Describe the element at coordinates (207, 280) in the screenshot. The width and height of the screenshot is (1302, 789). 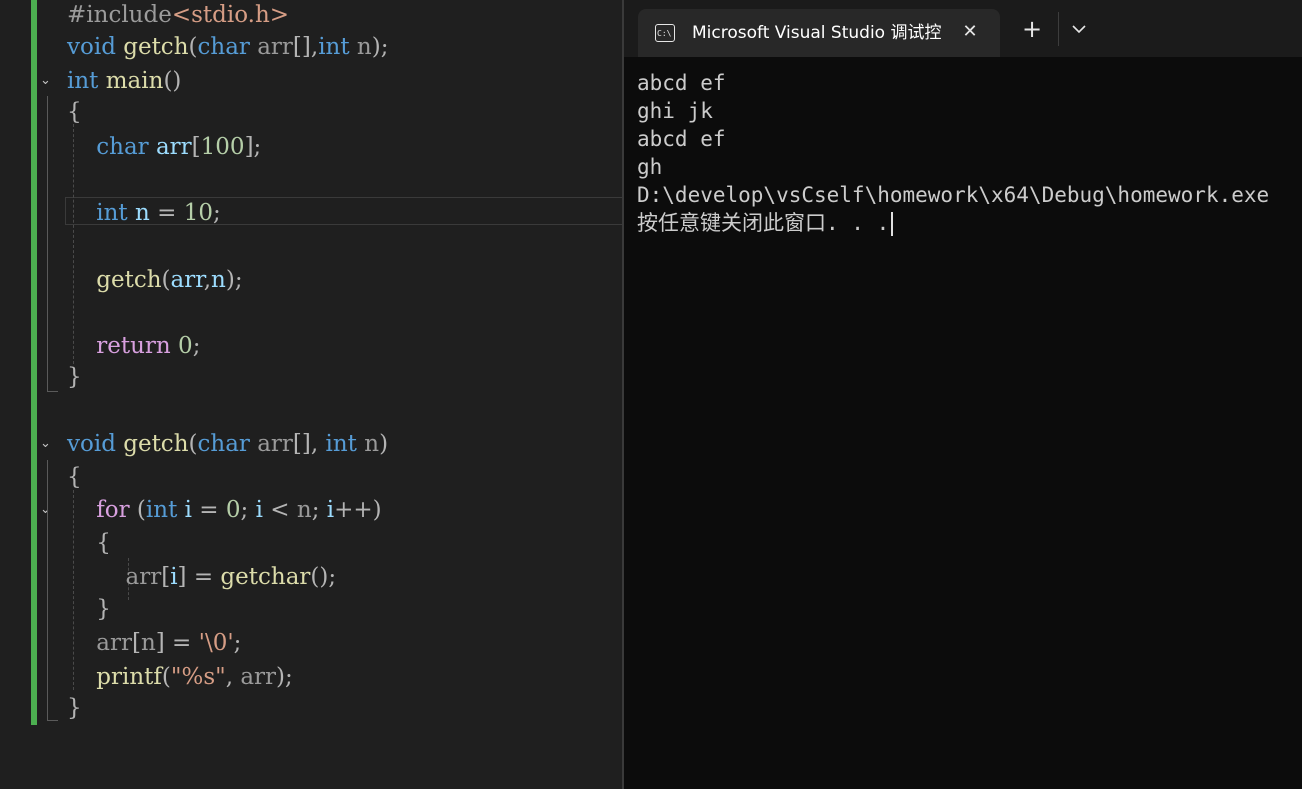
I see `code-token: ,` at that location.